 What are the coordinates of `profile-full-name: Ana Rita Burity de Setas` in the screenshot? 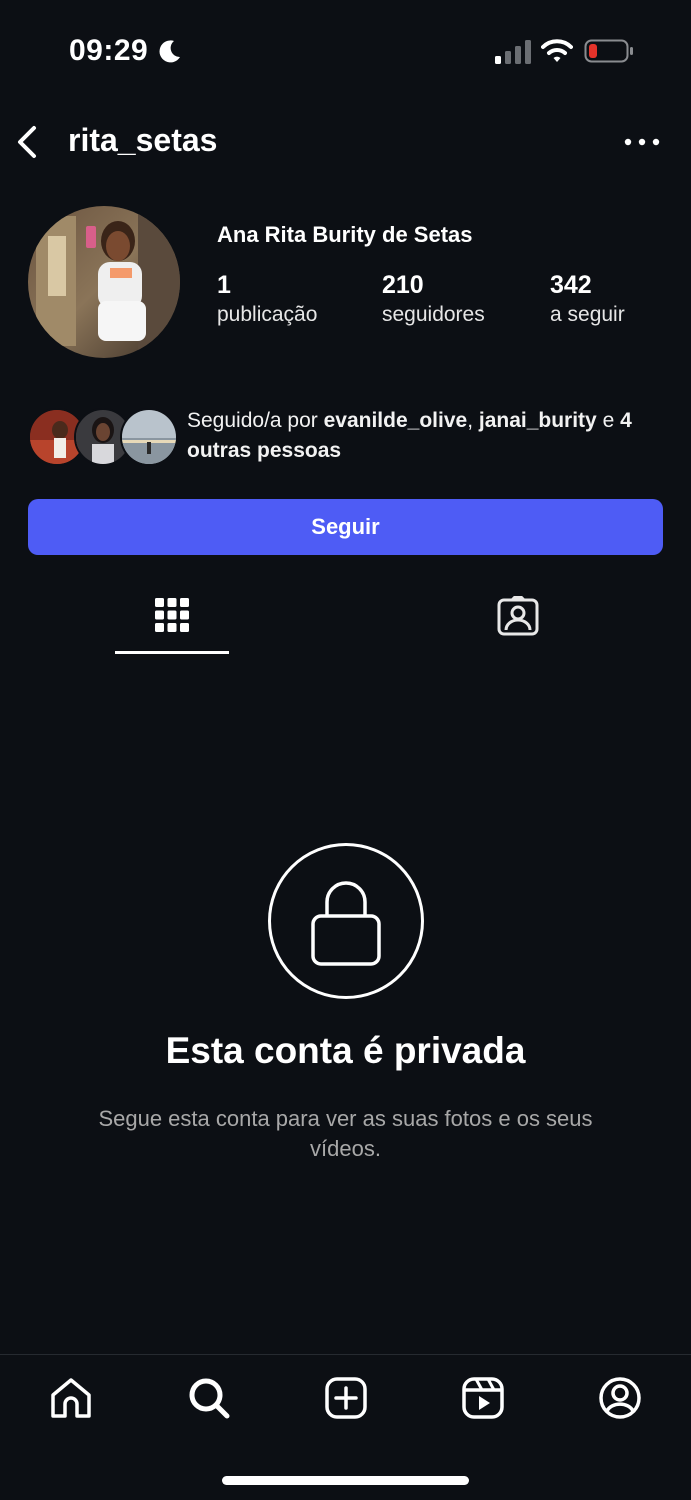 It's located at (345, 234).